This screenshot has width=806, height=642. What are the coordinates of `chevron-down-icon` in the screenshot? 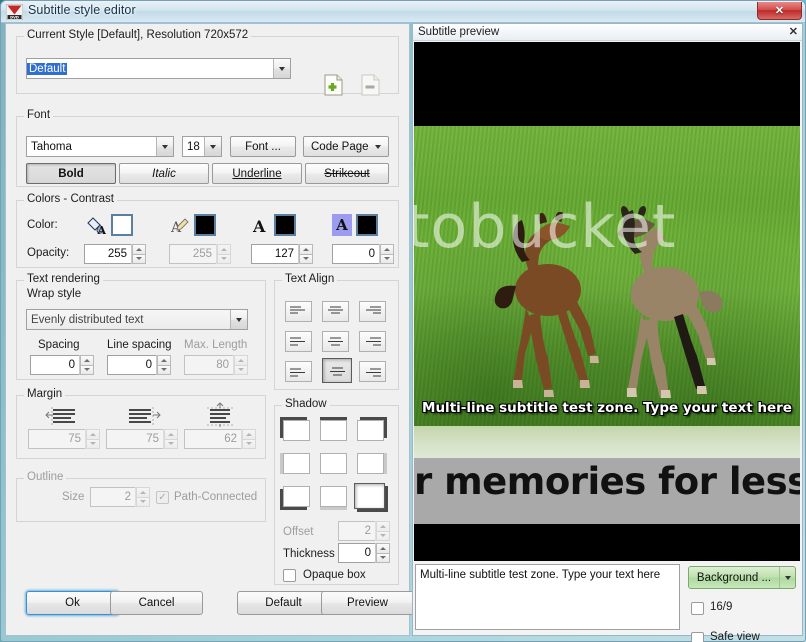 It's located at (165, 146).